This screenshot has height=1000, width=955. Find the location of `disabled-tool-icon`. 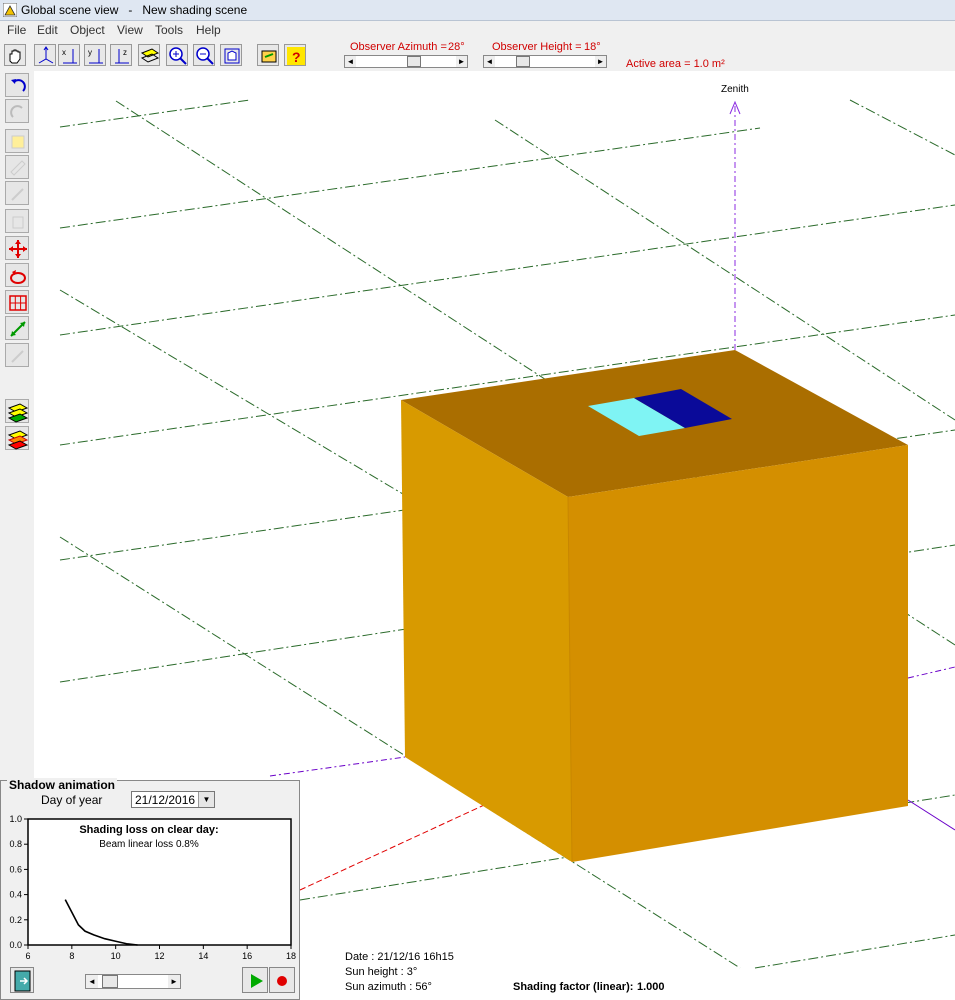

disabled-tool-icon is located at coordinates (17, 356).